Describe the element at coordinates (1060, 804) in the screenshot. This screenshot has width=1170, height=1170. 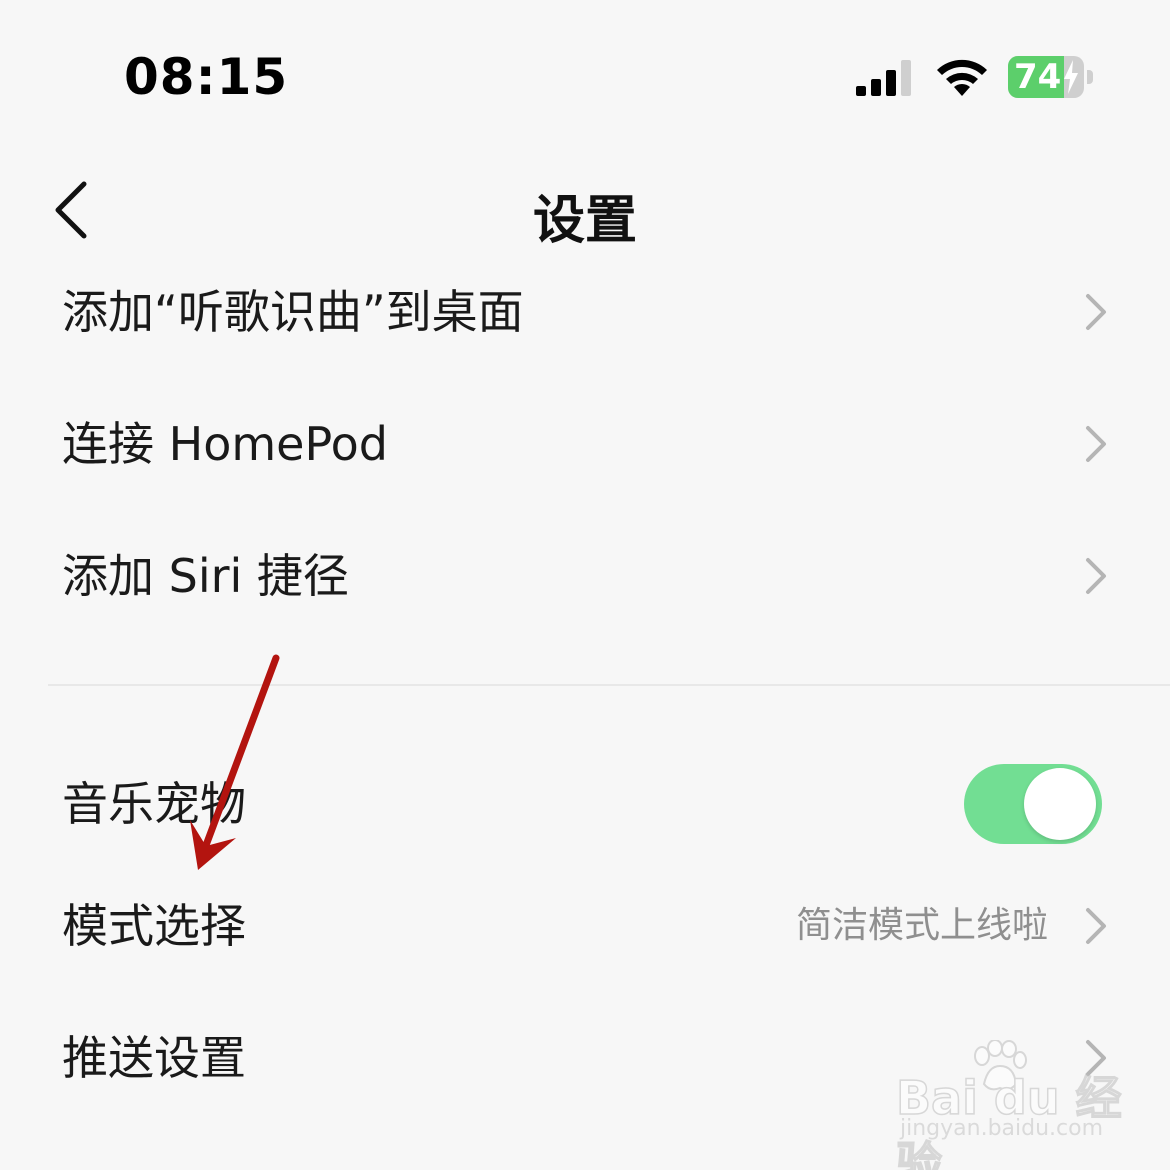
I see `toggle-knob` at that location.